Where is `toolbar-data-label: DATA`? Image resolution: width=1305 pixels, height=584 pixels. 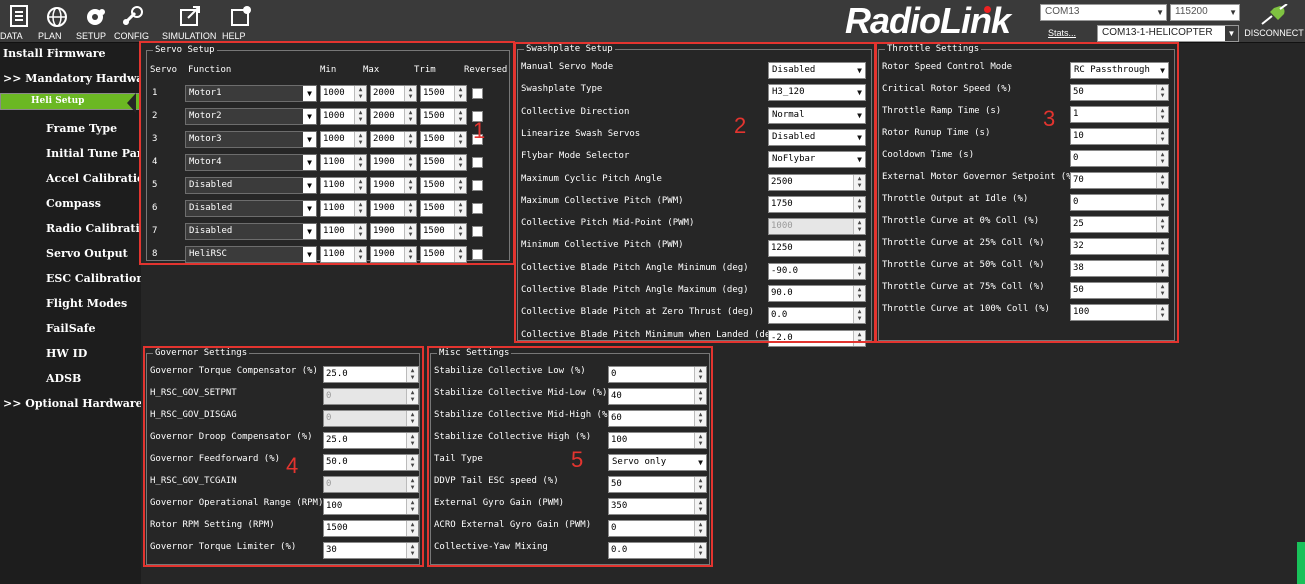 toolbar-data-label: DATA is located at coordinates (11, 36).